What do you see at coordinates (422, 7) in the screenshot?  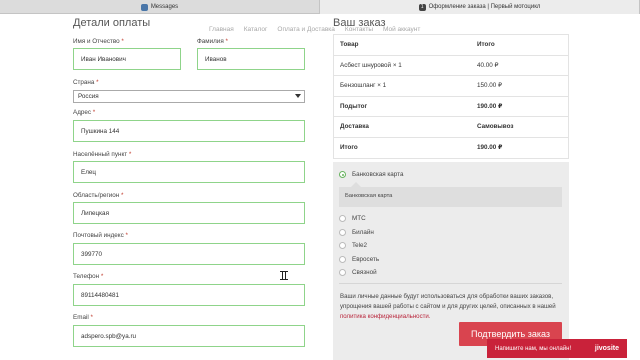 I see `badge-icon: 1` at bounding box center [422, 7].